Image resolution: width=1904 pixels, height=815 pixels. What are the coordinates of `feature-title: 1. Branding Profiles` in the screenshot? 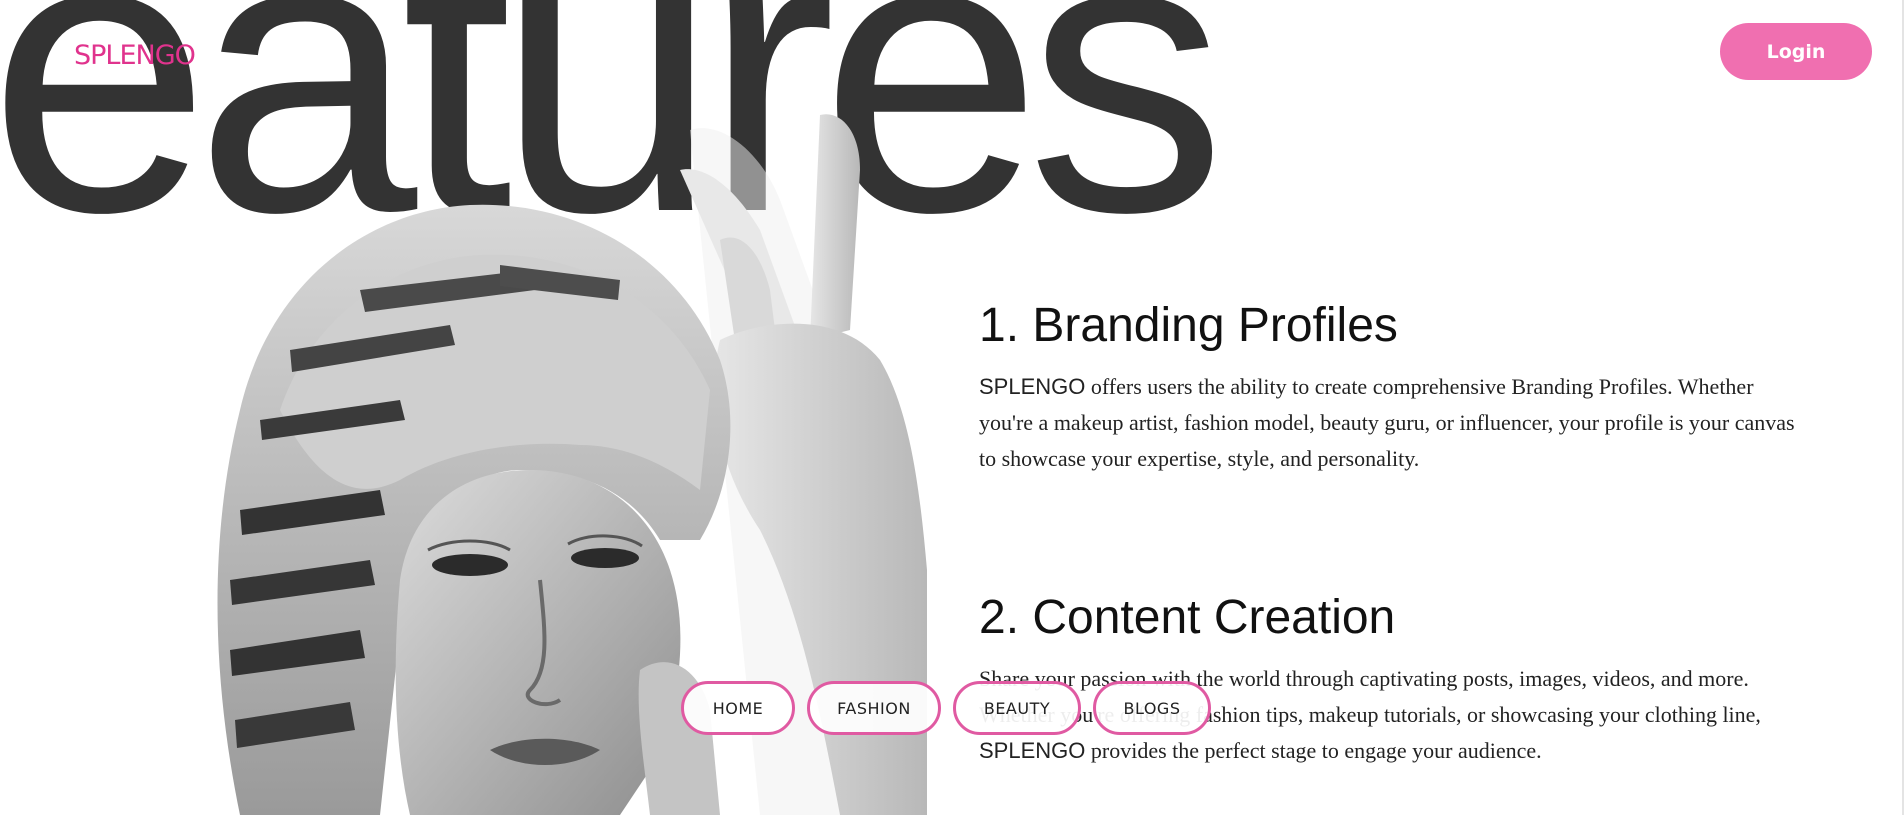 It's located at (1188, 325).